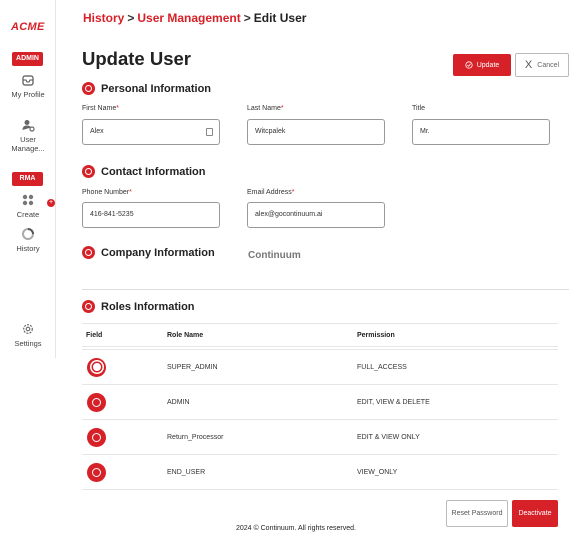 This screenshot has width=588, height=537. Describe the element at coordinates (535, 513) in the screenshot. I see `deactivate-button: Deactivate` at that location.